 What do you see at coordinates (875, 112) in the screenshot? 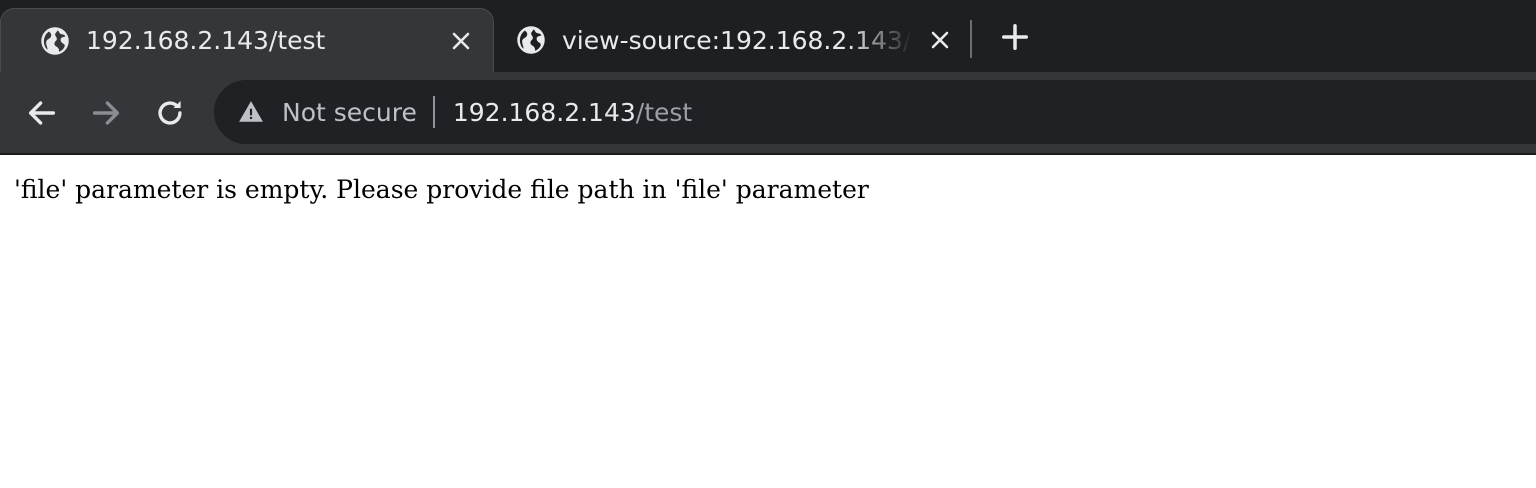
I see `address-bar: Not secure 192.168.2.143/test` at bounding box center [875, 112].